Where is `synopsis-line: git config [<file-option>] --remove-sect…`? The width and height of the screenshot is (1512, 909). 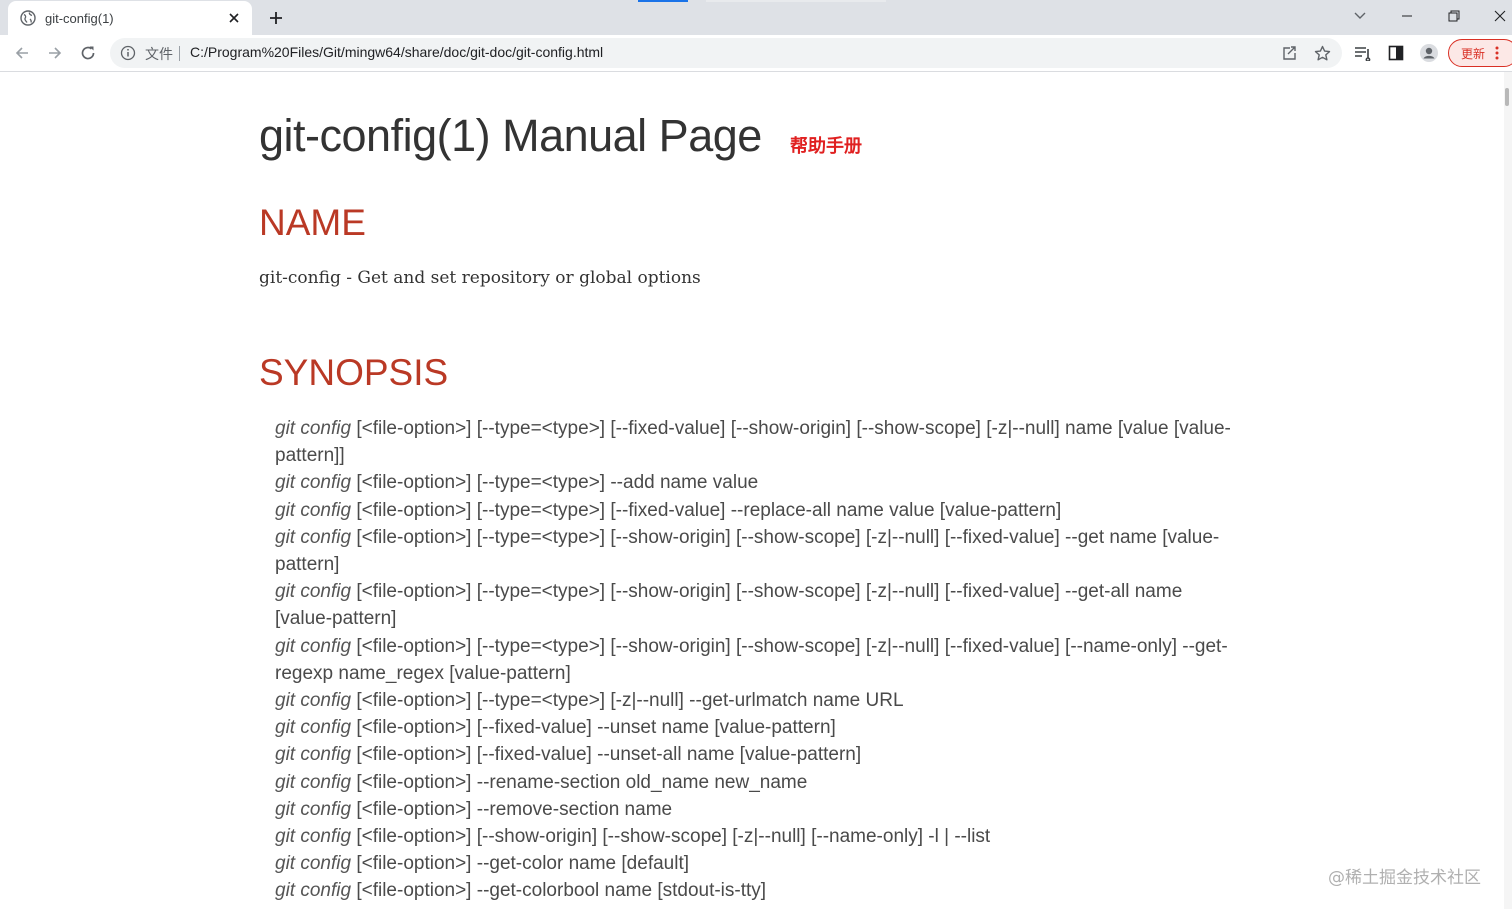 synopsis-line: git config [<file-option>] --remove-sect… is located at coordinates (755, 809).